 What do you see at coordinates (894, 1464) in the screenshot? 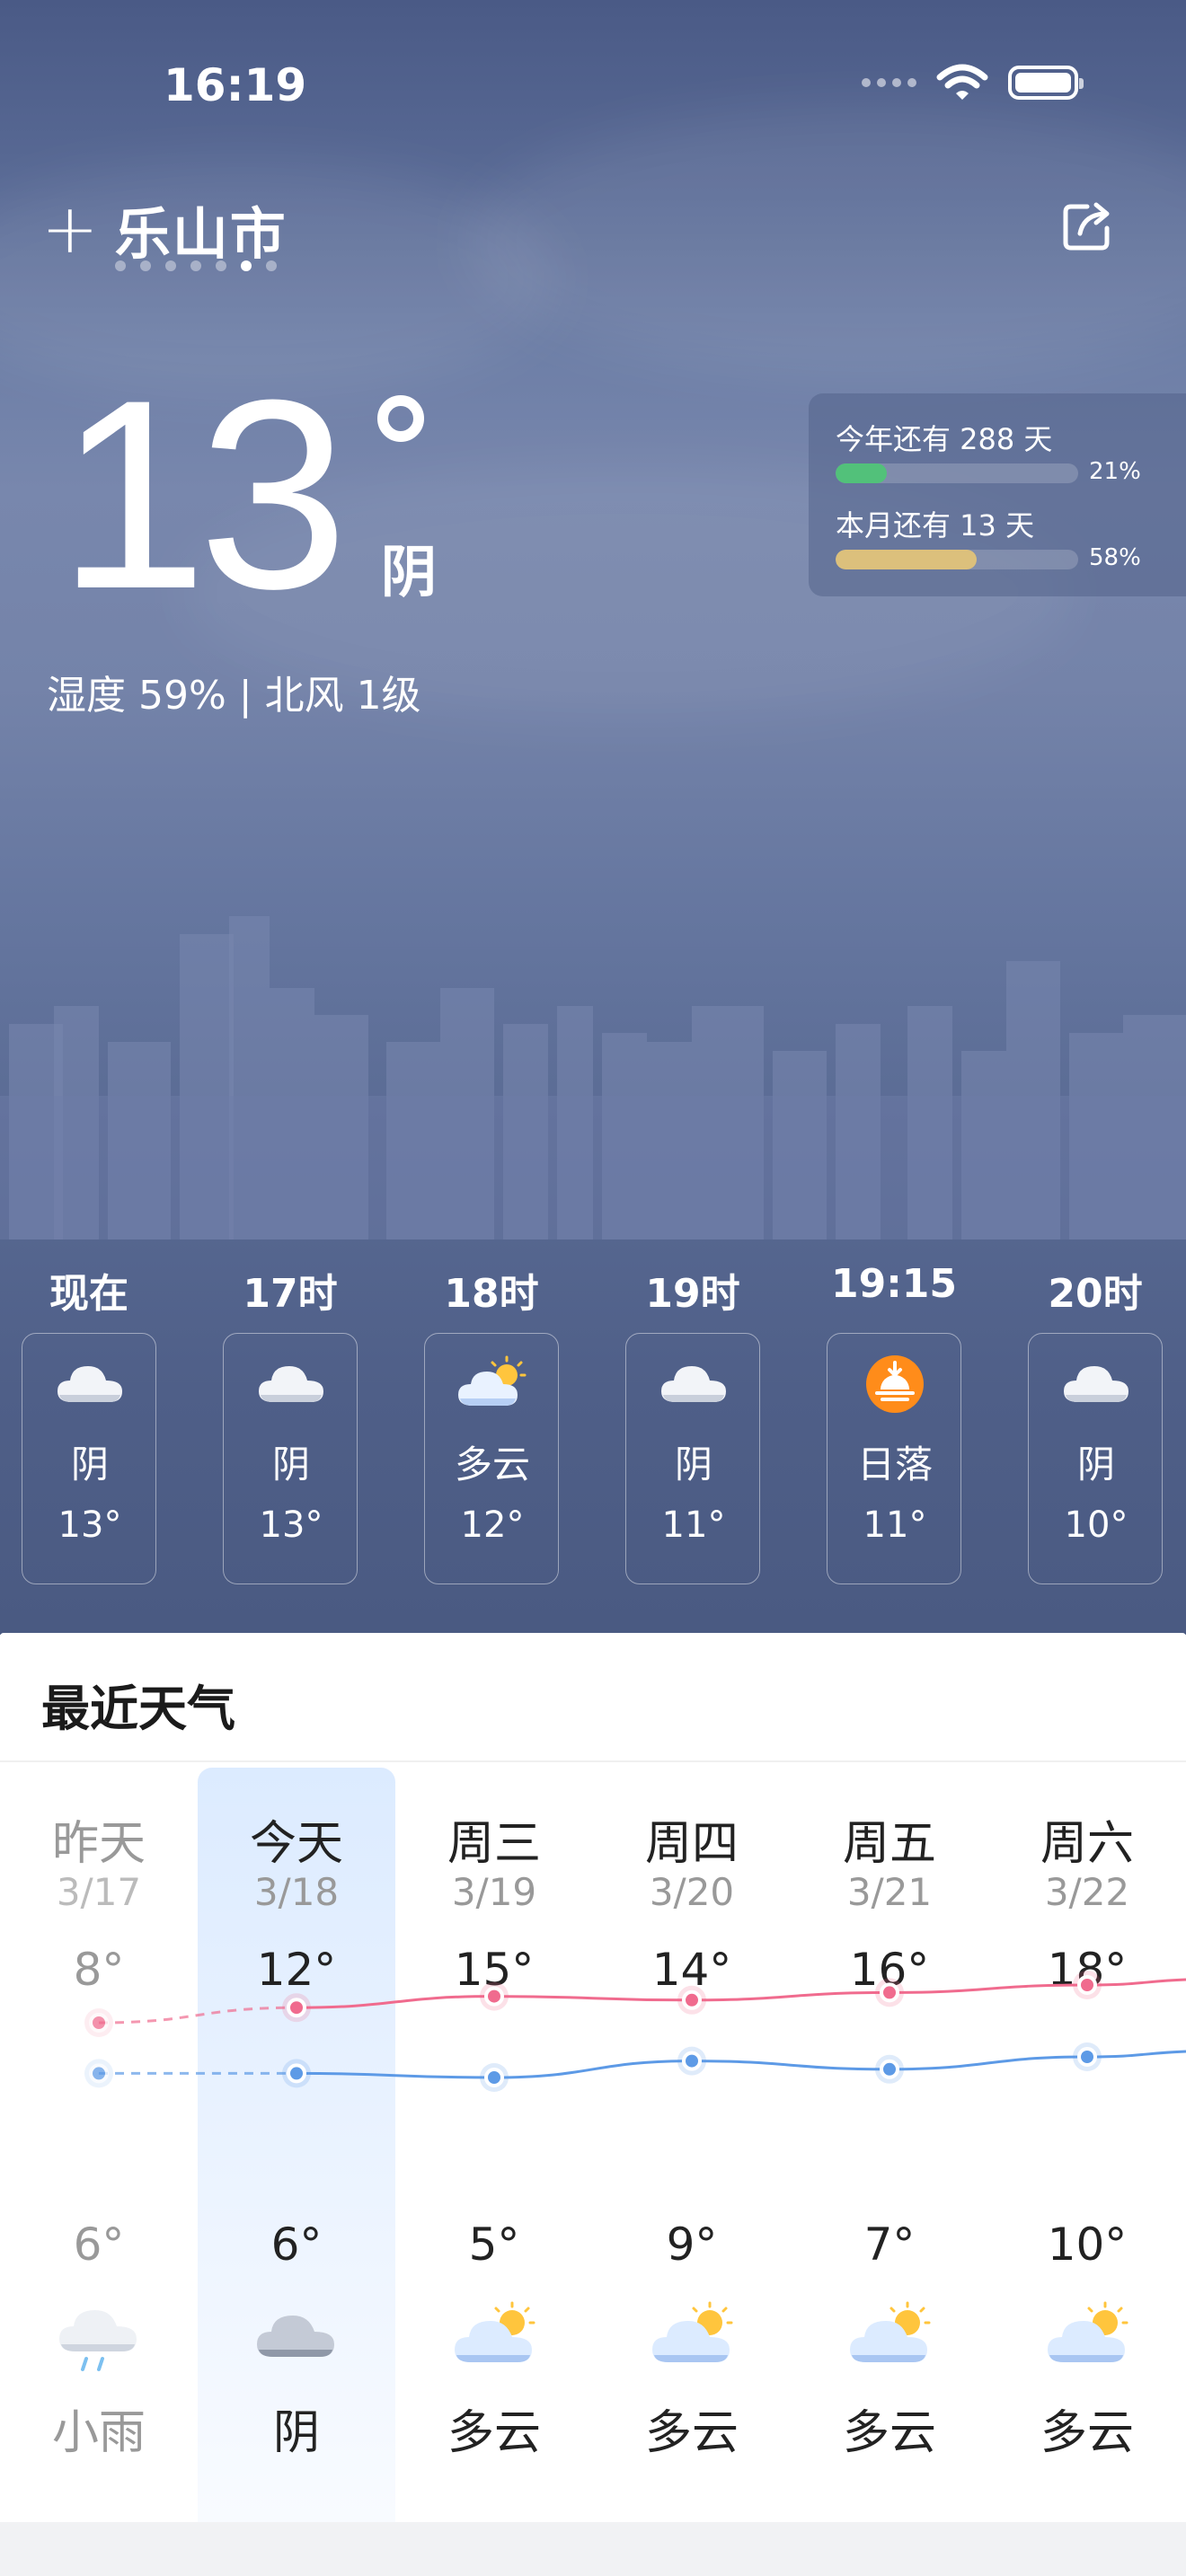
I see `hour-condition: 日落` at bounding box center [894, 1464].